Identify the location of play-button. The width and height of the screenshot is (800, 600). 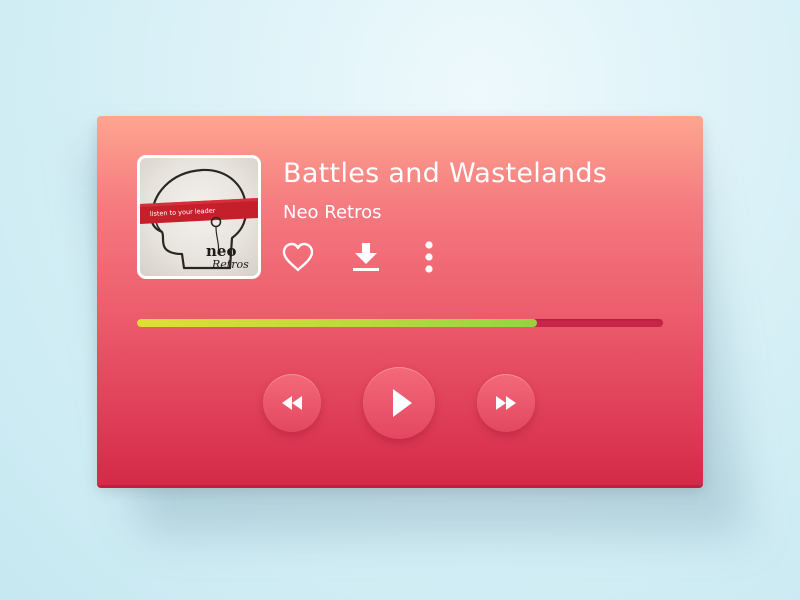
(399, 403).